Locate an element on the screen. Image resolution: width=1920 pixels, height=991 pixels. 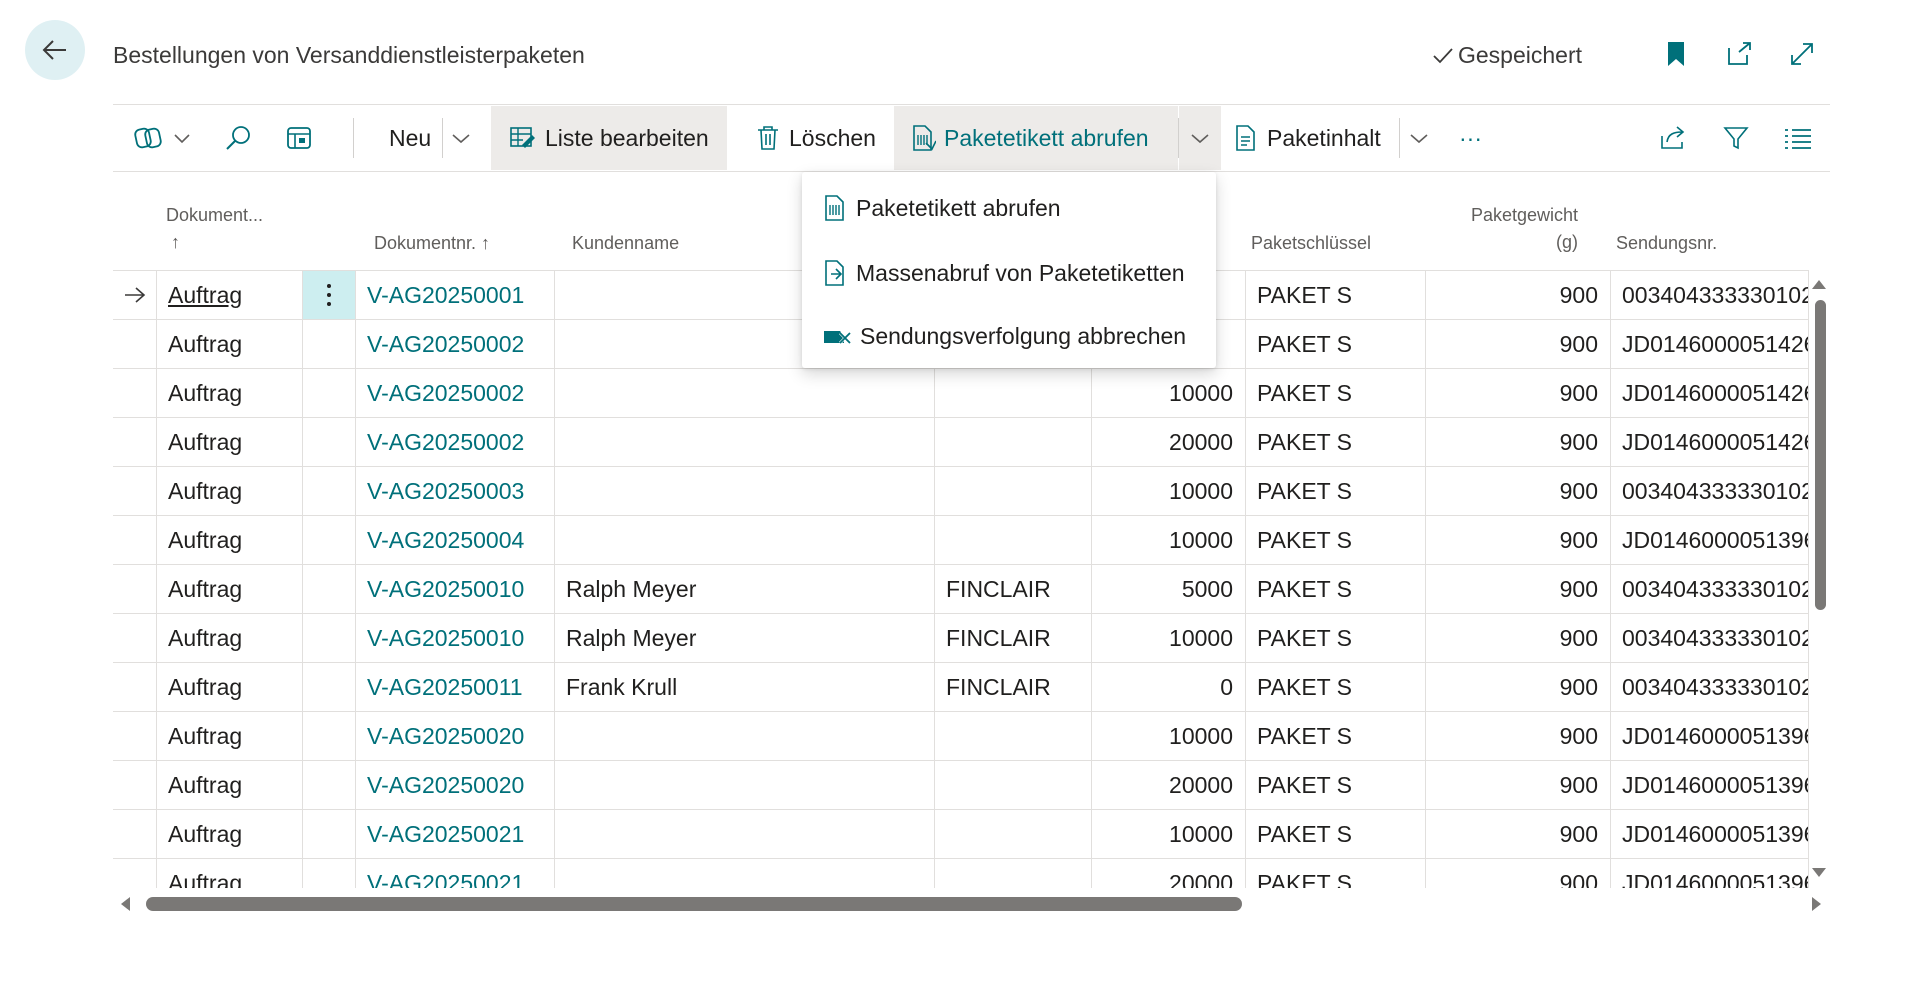
open-new-window-button is located at coordinates (1739, 54).